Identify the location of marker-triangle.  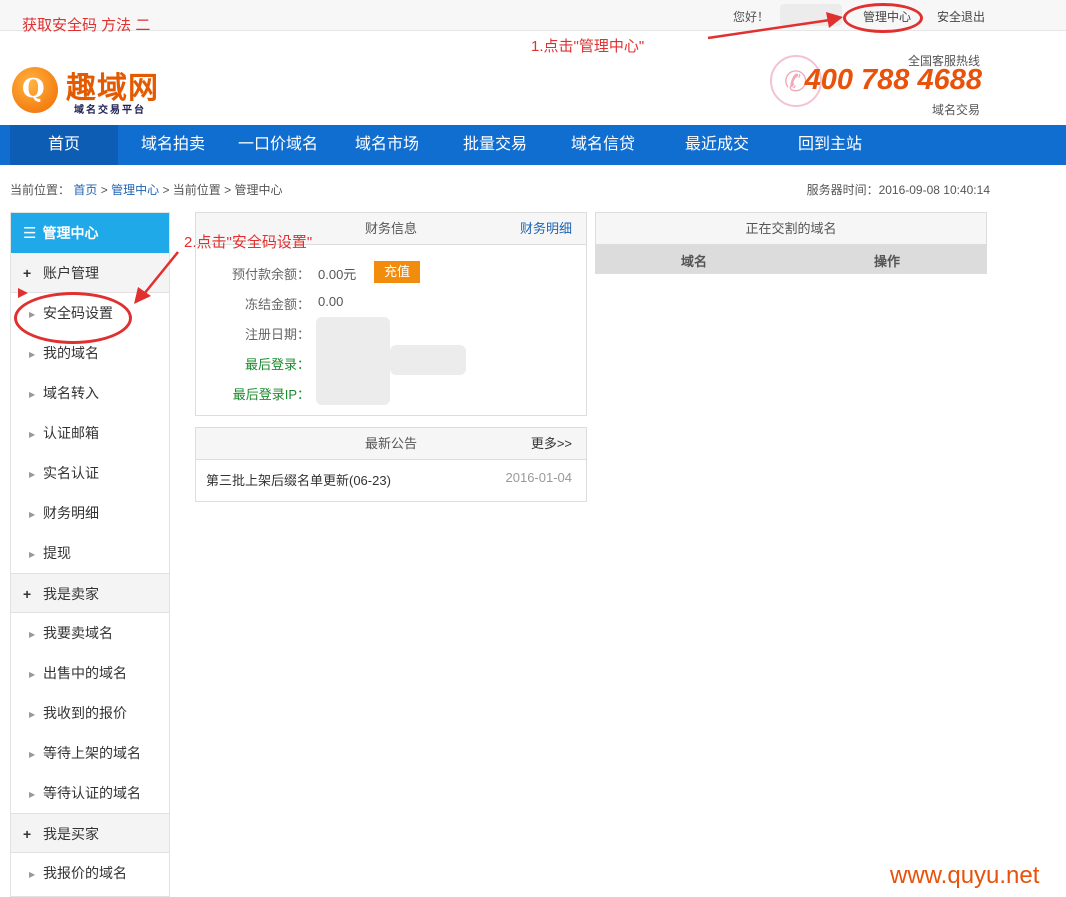
(23, 293).